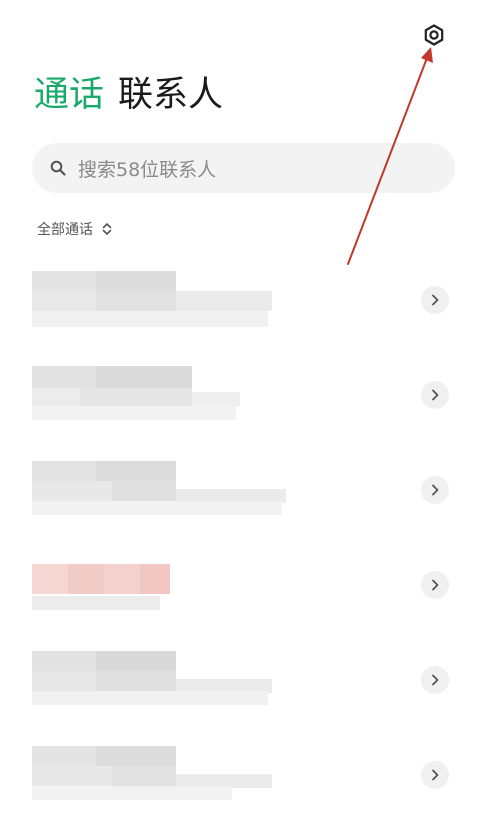  What do you see at coordinates (65, 230) in the screenshot?
I see `call-filter-label: 全部通话` at bounding box center [65, 230].